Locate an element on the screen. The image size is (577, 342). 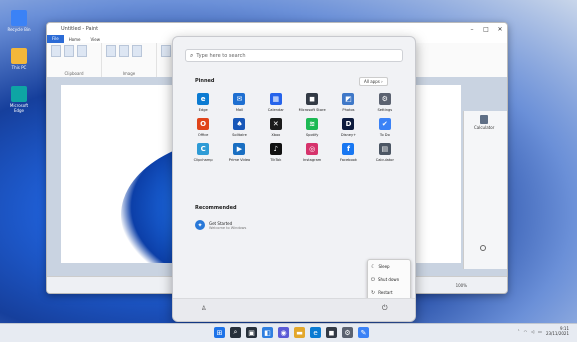
taskbar-edge-icon: e is located at coordinates (315, 332).